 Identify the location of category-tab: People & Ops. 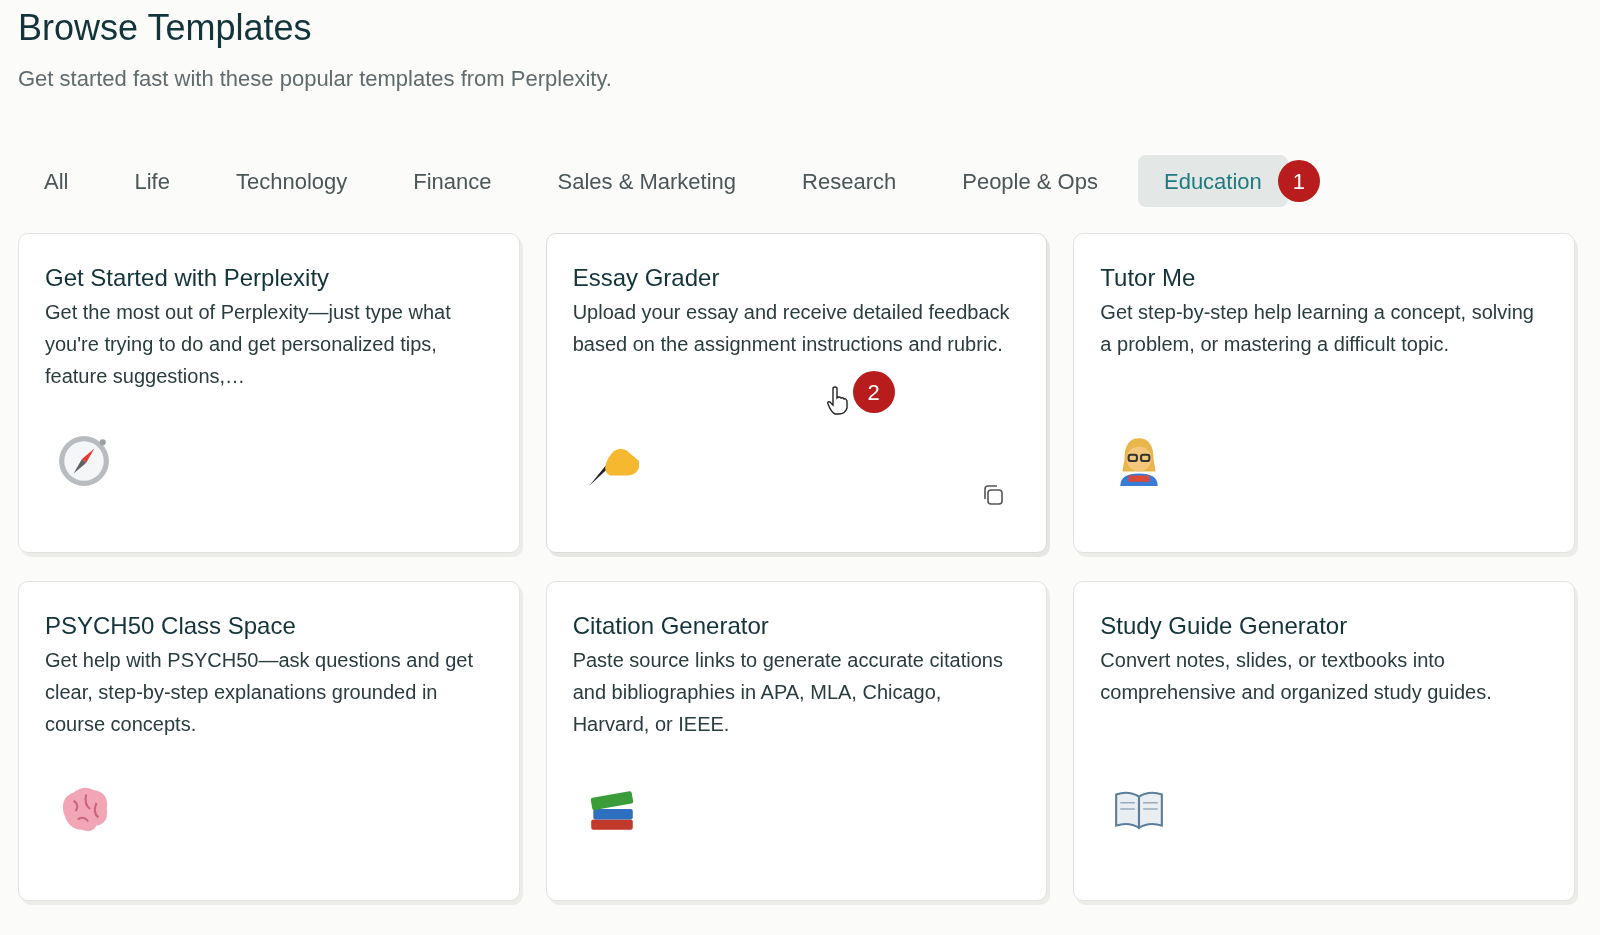
(1030, 181).